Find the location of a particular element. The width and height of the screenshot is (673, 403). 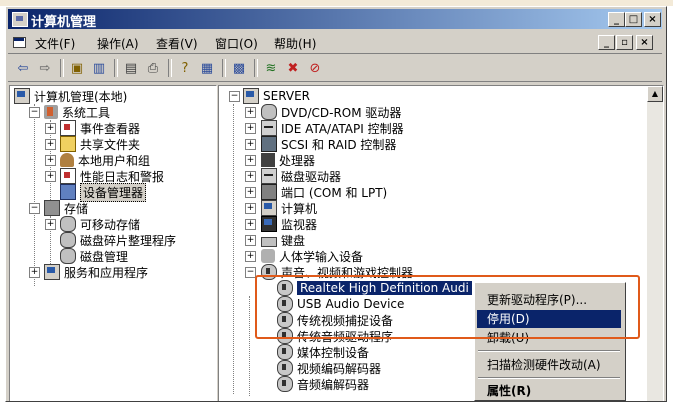

dvd-drive-icon is located at coordinates (269, 112).